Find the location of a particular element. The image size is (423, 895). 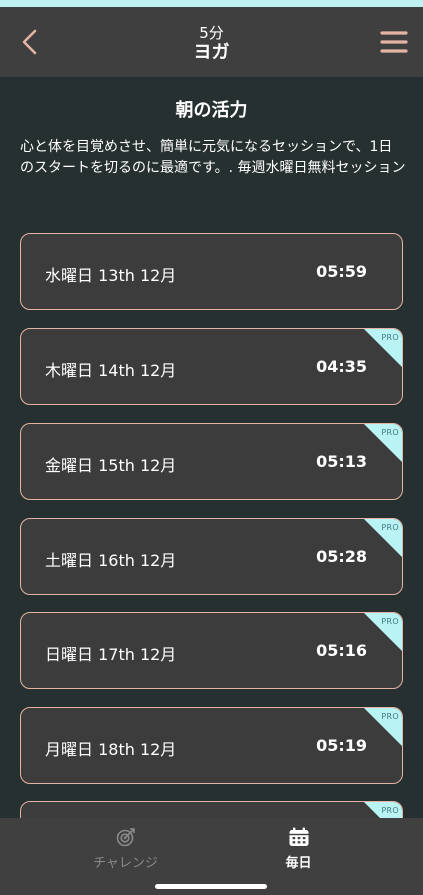

top-app-bar: 5分 ヨガ is located at coordinates (211, 42).